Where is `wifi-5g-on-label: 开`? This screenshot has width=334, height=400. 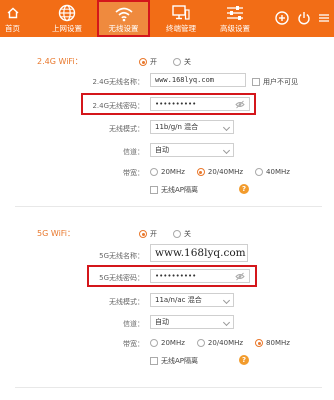
wifi-5g-on-label: 开 is located at coordinates (153, 234).